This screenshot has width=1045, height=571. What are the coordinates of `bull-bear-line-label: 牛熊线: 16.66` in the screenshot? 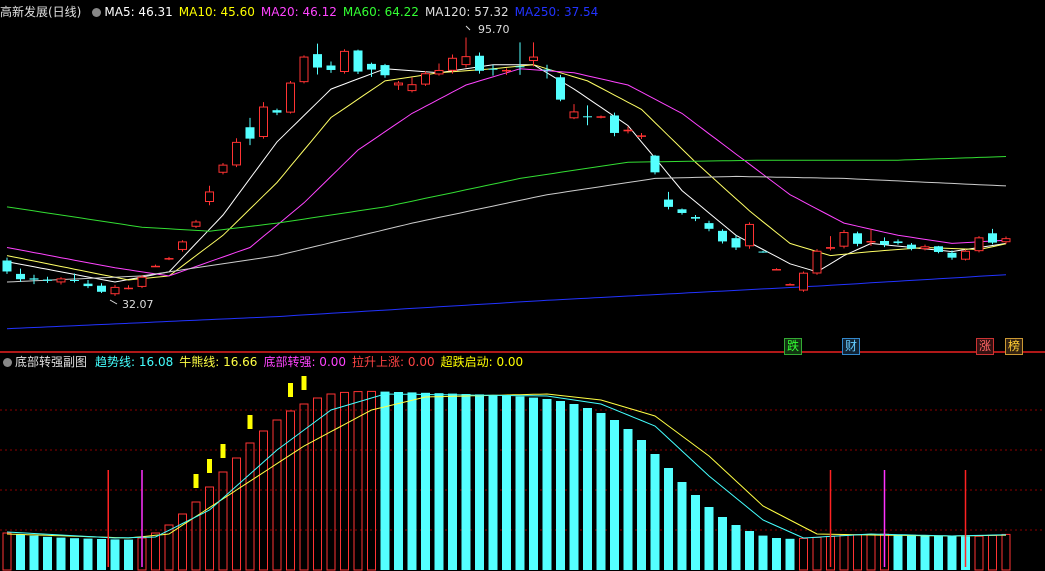 It's located at (218, 362).